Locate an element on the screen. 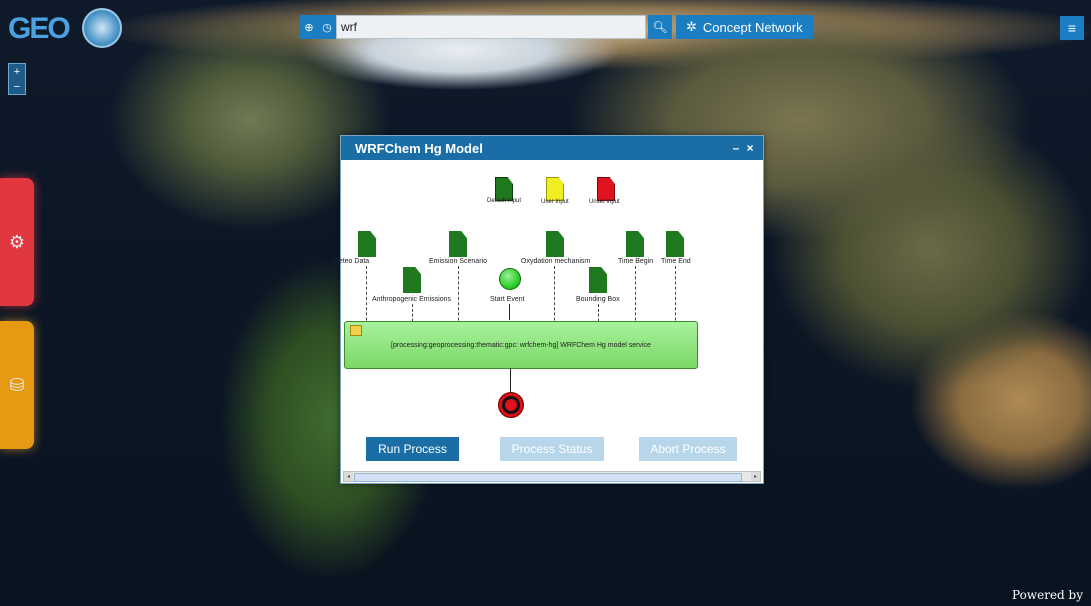  network-icon: ✲ is located at coordinates (691, 26).